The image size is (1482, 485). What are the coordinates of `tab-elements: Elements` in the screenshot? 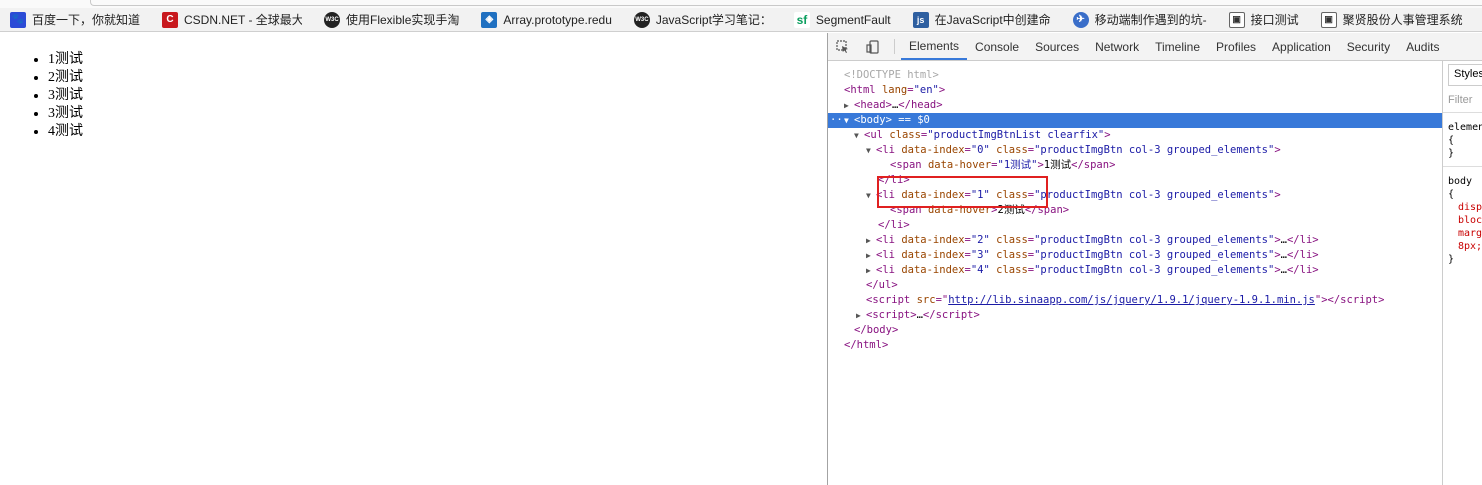 It's located at (934, 46).